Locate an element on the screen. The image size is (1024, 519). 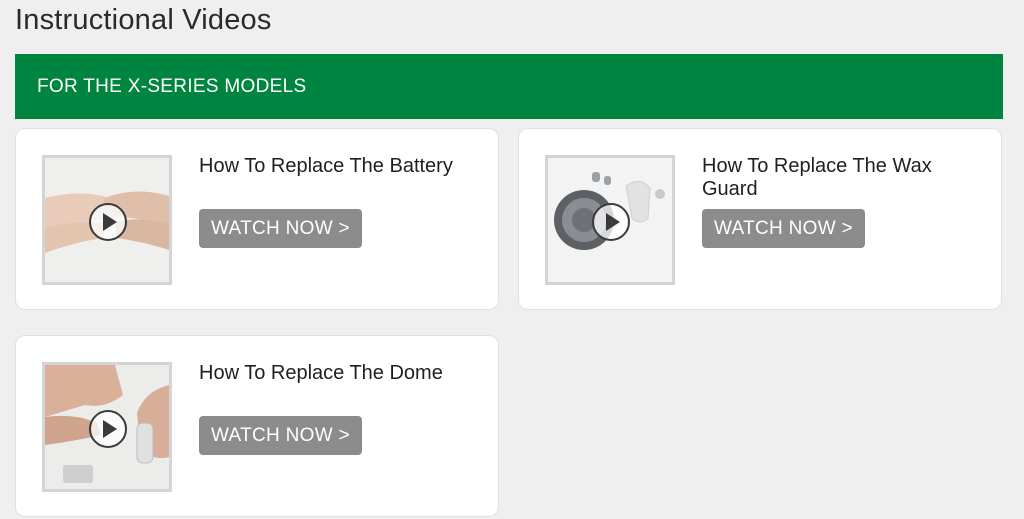
video-thumbnail-dome is located at coordinates (107, 427).